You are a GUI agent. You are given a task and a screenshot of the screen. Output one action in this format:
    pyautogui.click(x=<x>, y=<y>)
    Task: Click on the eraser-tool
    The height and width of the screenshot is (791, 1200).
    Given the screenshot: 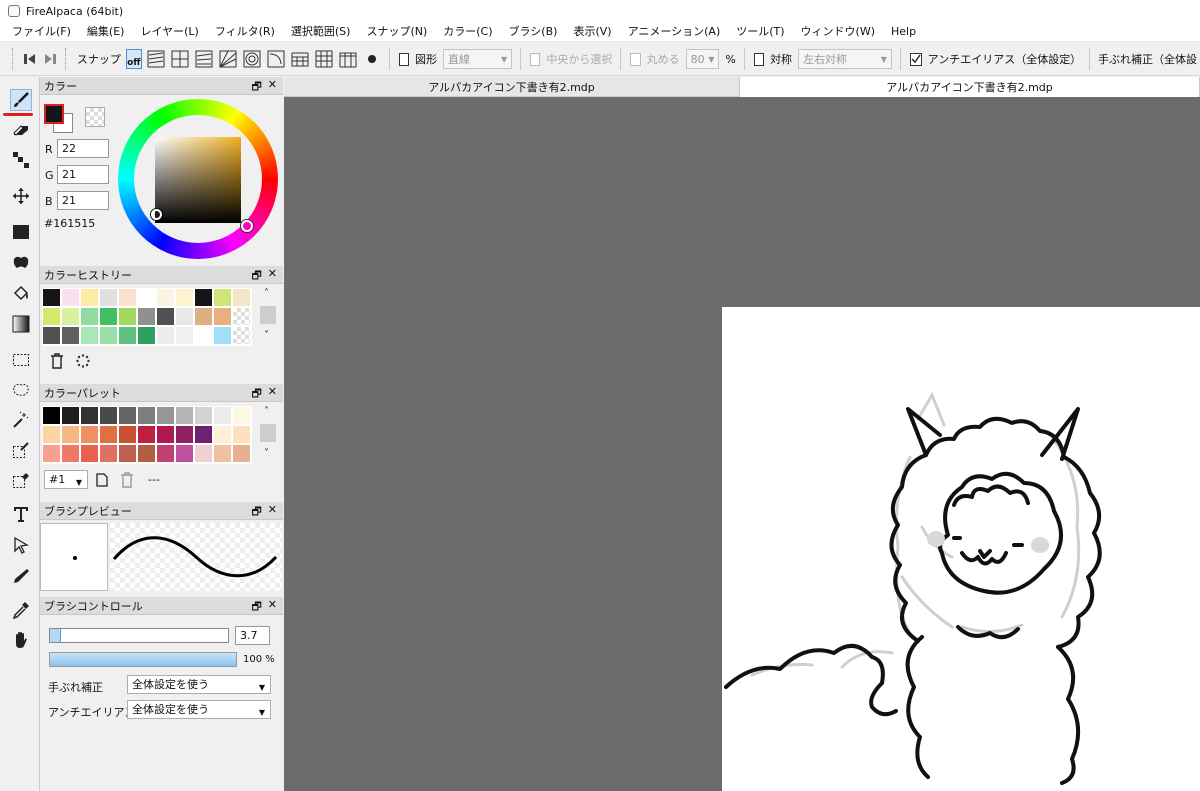 What is the action you would take?
    pyautogui.click(x=21, y=130)
    